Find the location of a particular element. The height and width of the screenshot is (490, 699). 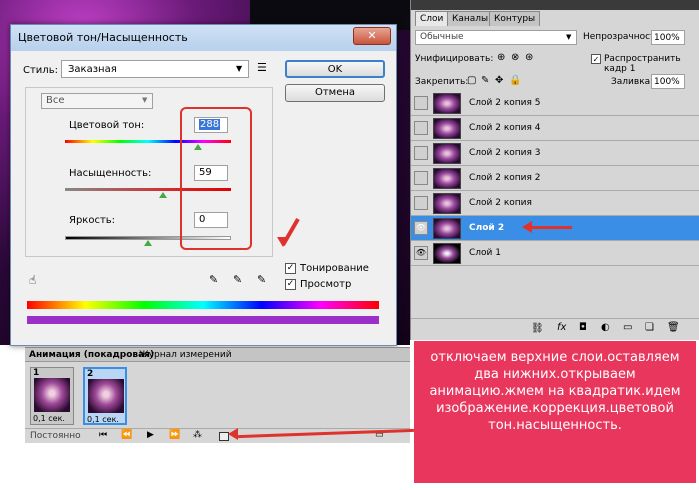

layer-name: Слой 2 is located at coordinates (487, 228).